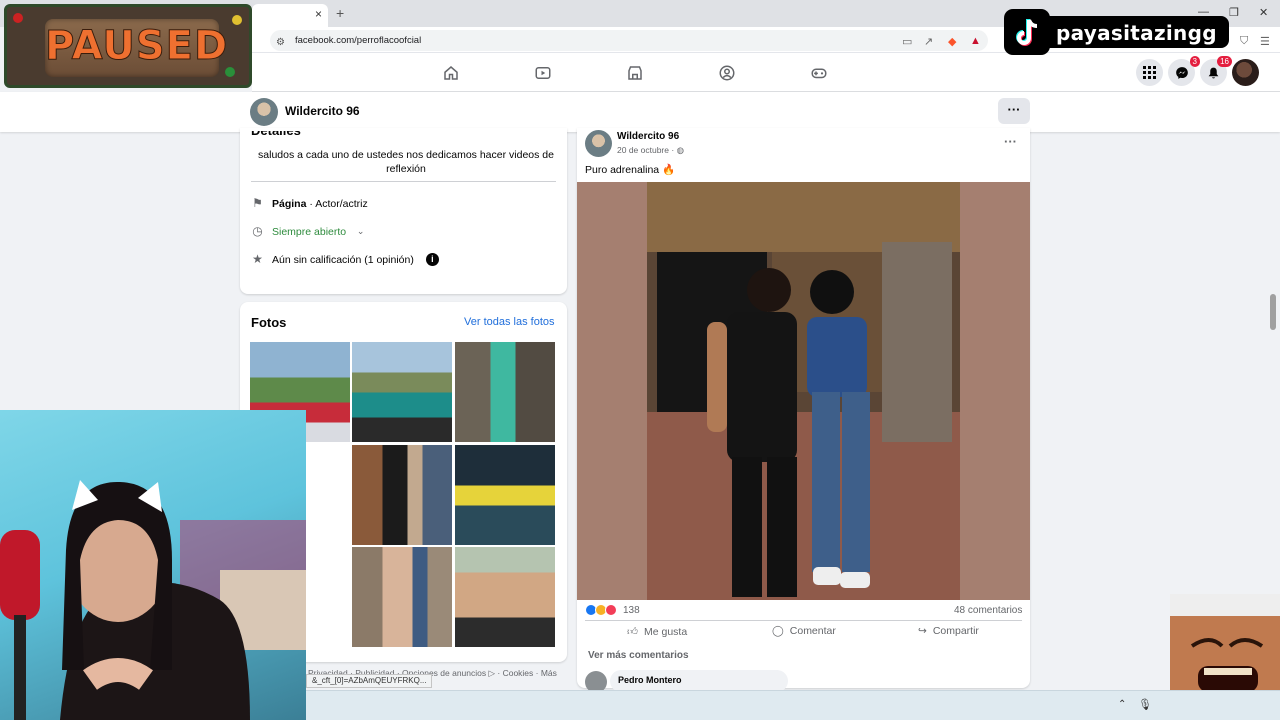 The height and width of the screenshot is (720, 1280). What do you see at coordinates (1265, 41) in the screenshot?
I see `menu-icon: ☰` at bounding box center [1265, 41].